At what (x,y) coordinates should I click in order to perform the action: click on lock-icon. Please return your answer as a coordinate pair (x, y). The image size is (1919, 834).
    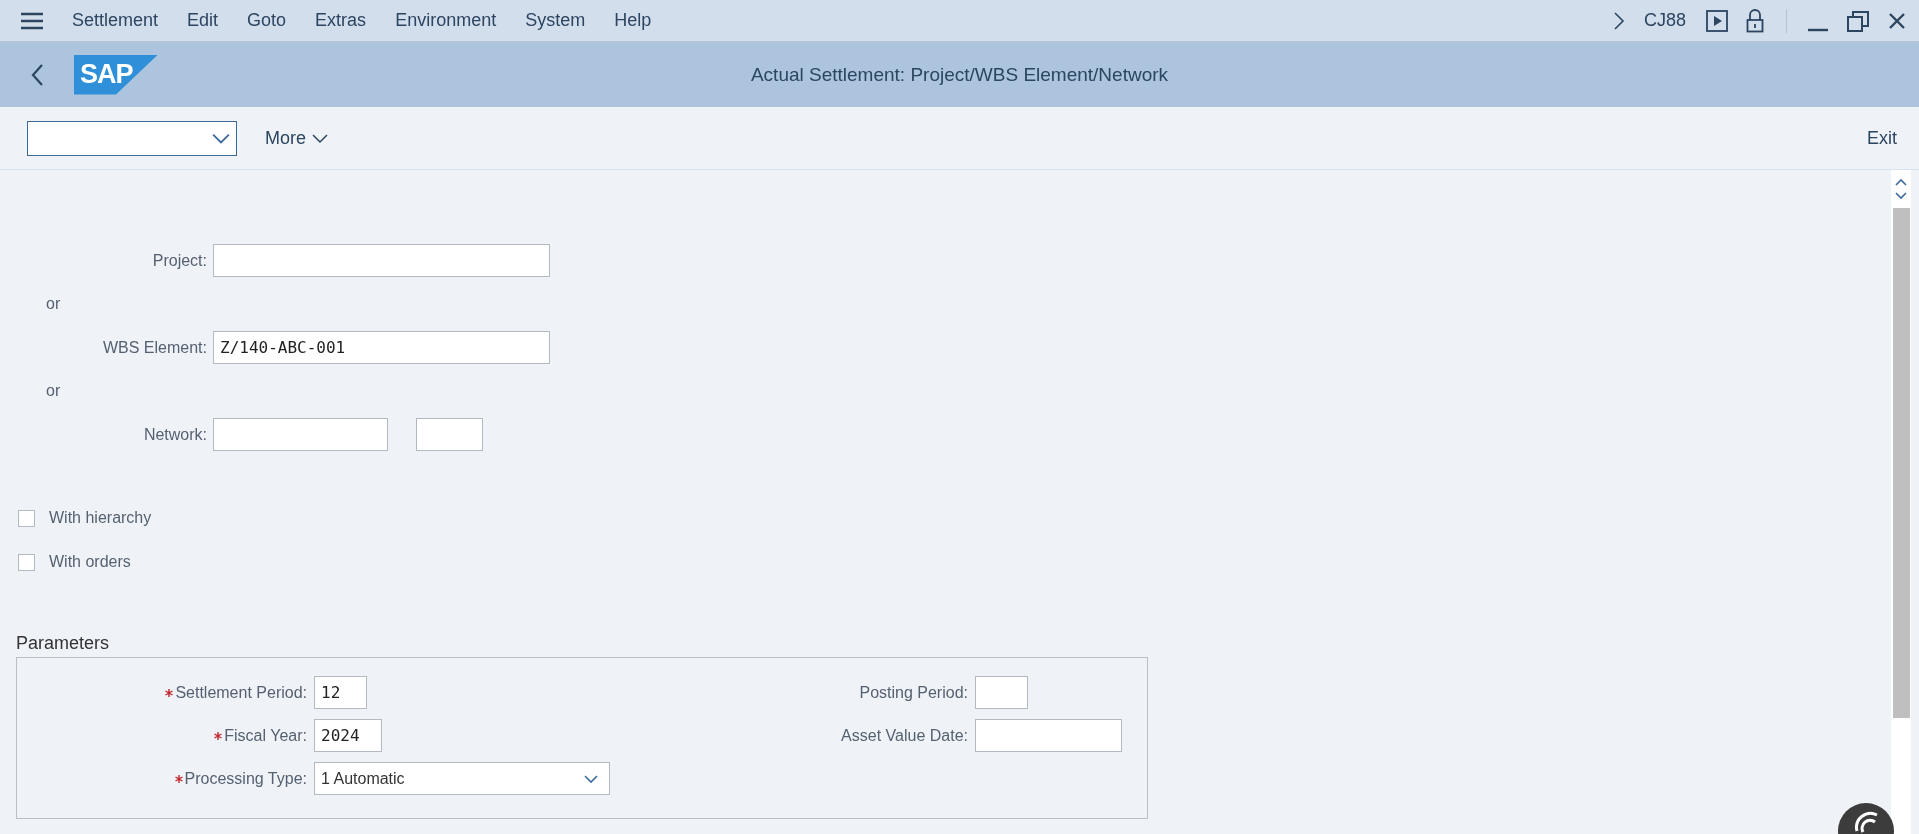
    Looking at the image, I should click on (1755, 20).